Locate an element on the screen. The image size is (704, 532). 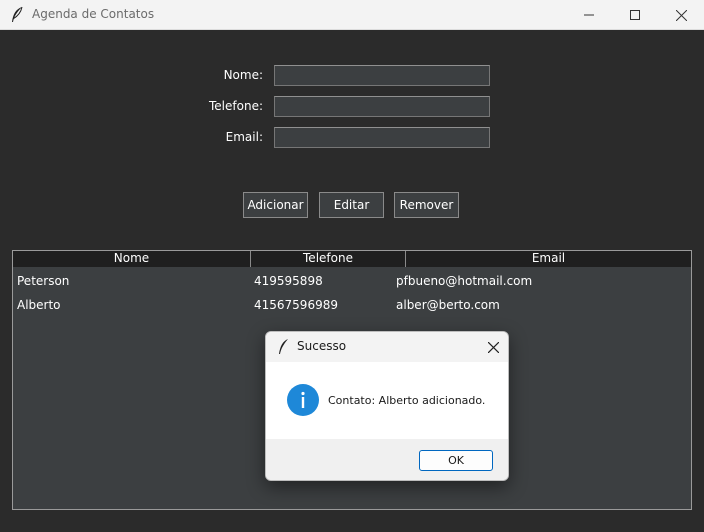
success-dialog: Sucesso Contato: Alberto adicionado. OK is located at coordinates (387, 406).